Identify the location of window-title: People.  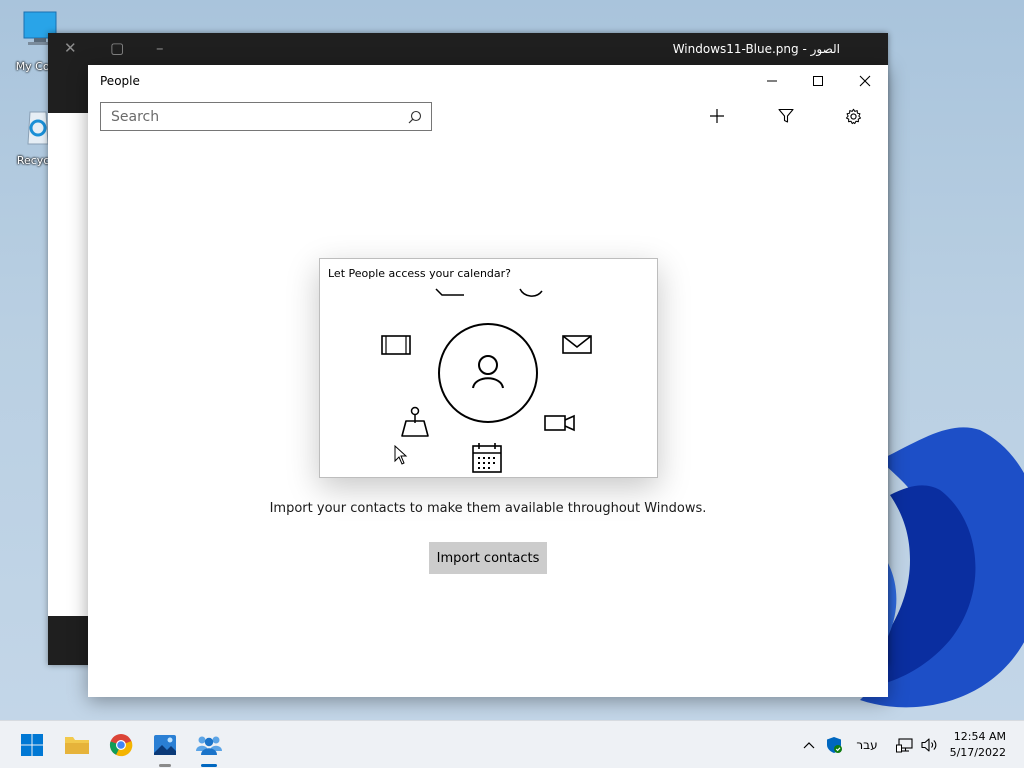
(120, 81).